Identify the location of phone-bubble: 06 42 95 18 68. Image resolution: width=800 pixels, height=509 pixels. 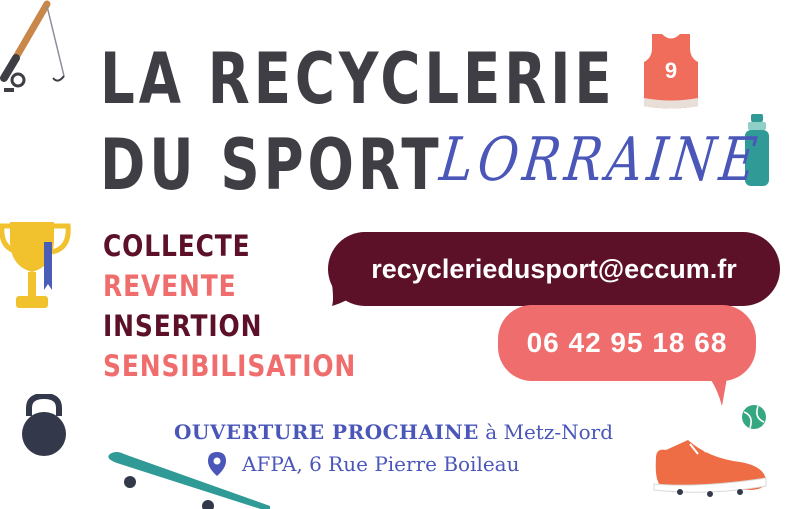
(627, 343).